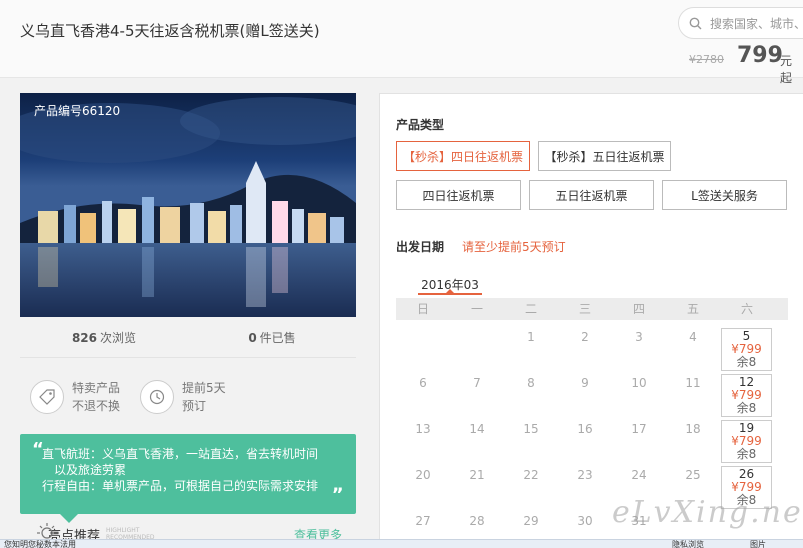 This screenshot has height=548, width=803. What do you see at coordinates (584, 309) in the screenshot?
I see `weekday-label: 三` at bounding box center [584, 309].